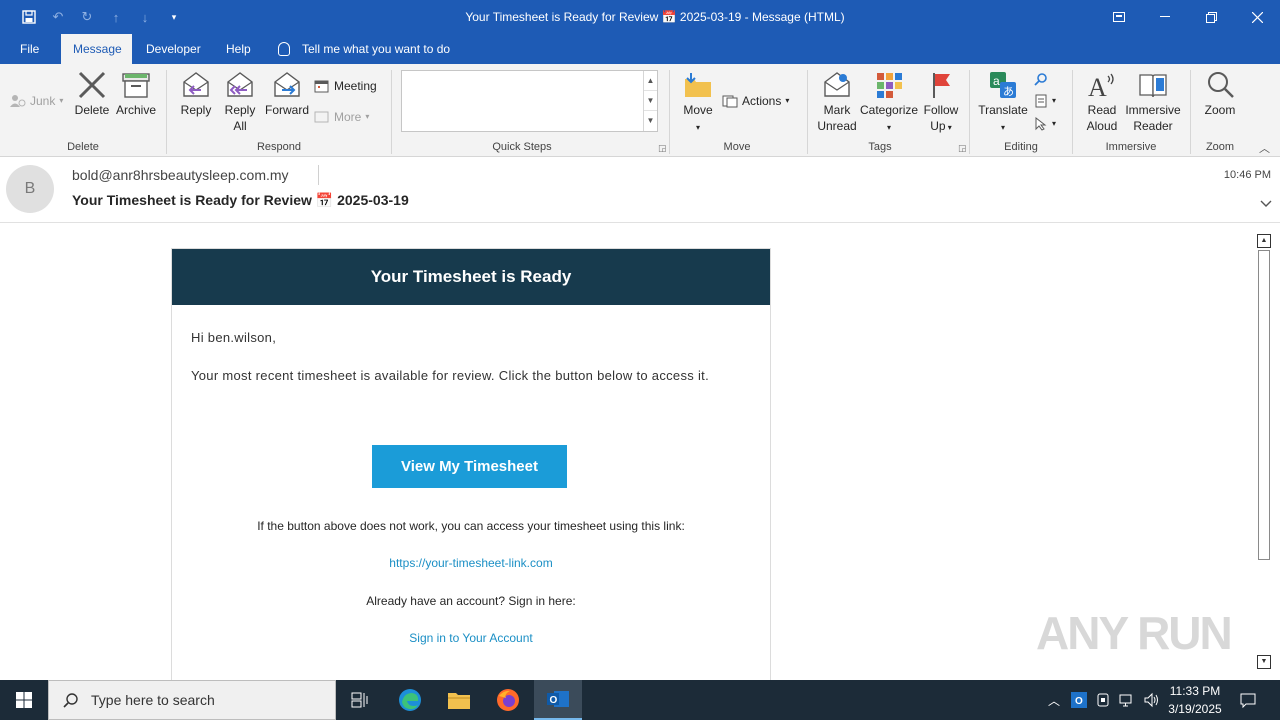 This screenshot has height=720, width=1280. I want to click on archive-button: Archive, so click(136, 94).